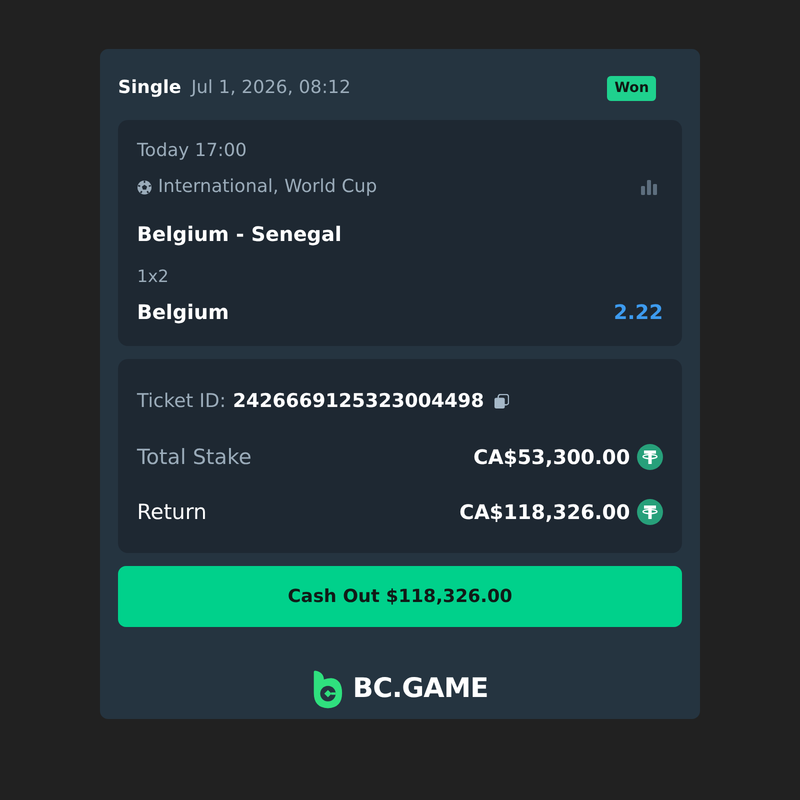  What do you see at coordinates (544, 512) in the screenshot?
I see `amount-value: CA$118,326.00` at bounding box center [544, 512].